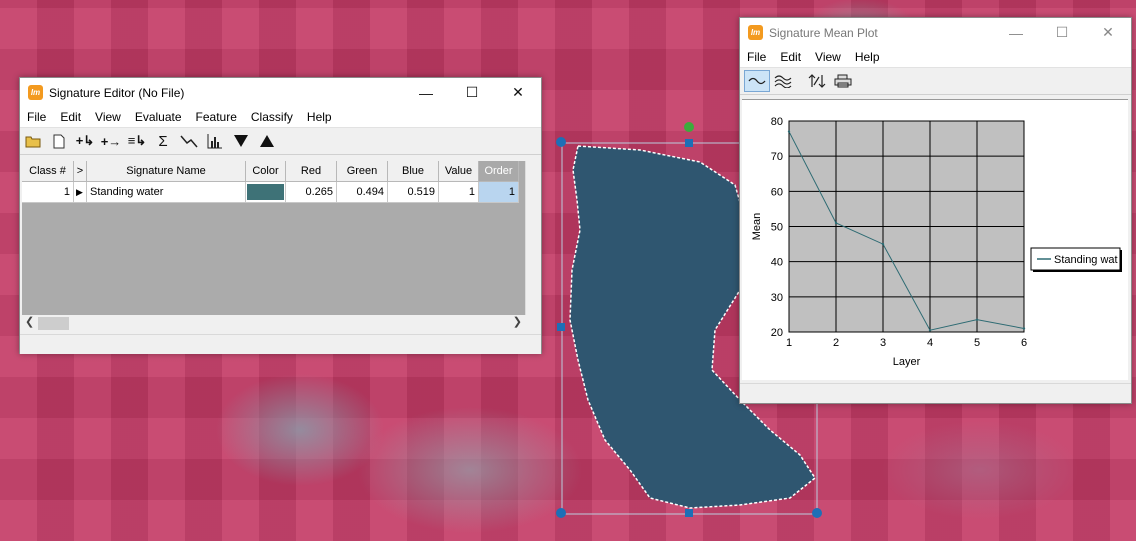  What do you see at coordinates (689, 513) in the screenshot?
I see `handle-s` at bounding box center [689, 513].